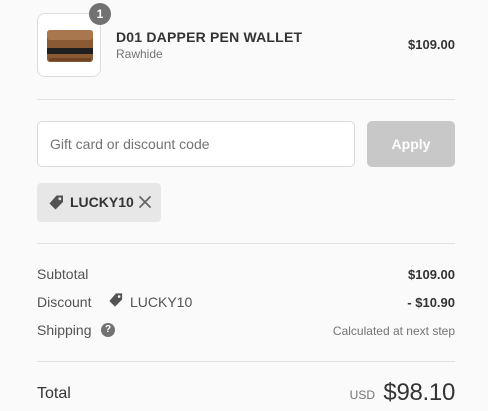 The image size is (488, 411). Describe the element at coordinates (64, 302) in the screenshot. I see `discount-label: Discount` at that location.